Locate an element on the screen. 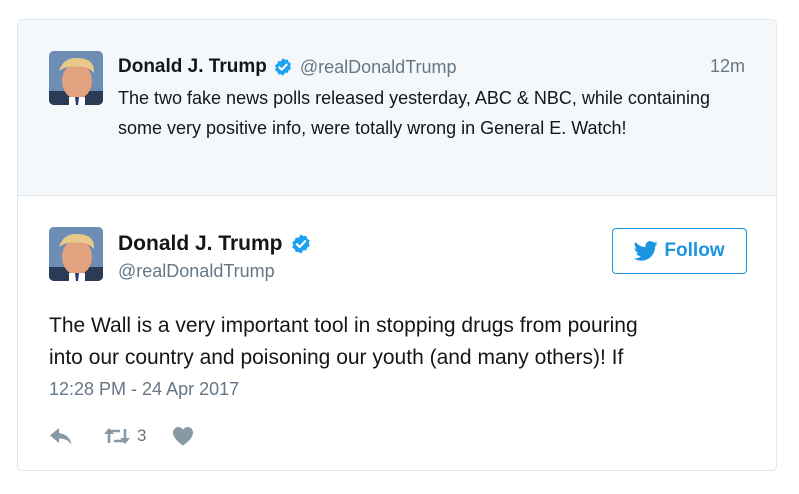  like-button is located at coordinates (183, 436).